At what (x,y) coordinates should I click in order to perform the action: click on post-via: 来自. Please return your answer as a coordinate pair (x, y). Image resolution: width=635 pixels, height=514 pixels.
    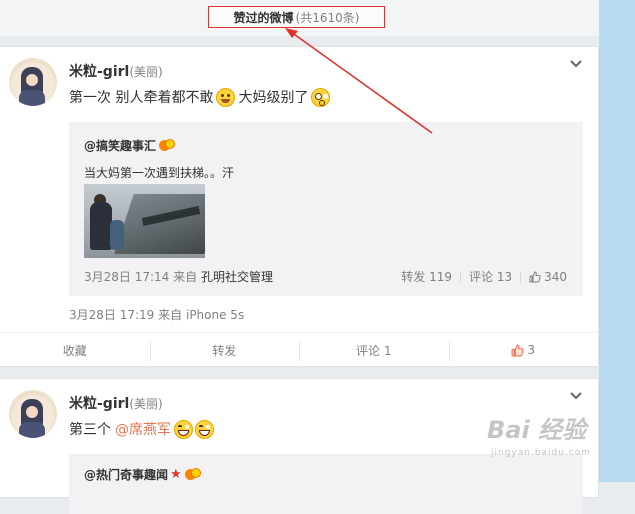
    Looking at the image, I should click on (170, 315).